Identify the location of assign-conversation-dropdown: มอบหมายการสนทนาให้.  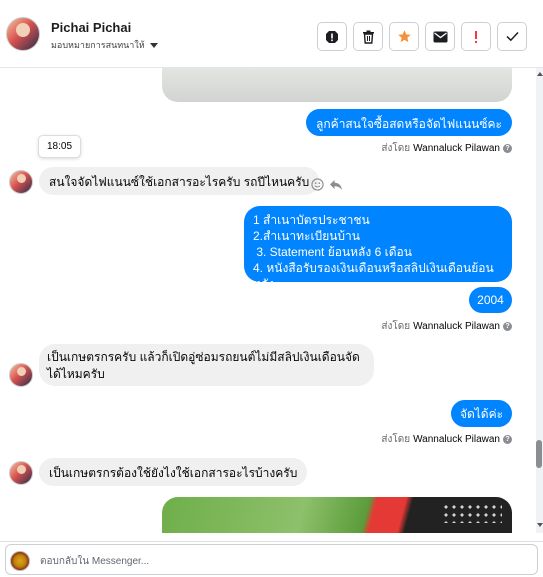
(104, 45).